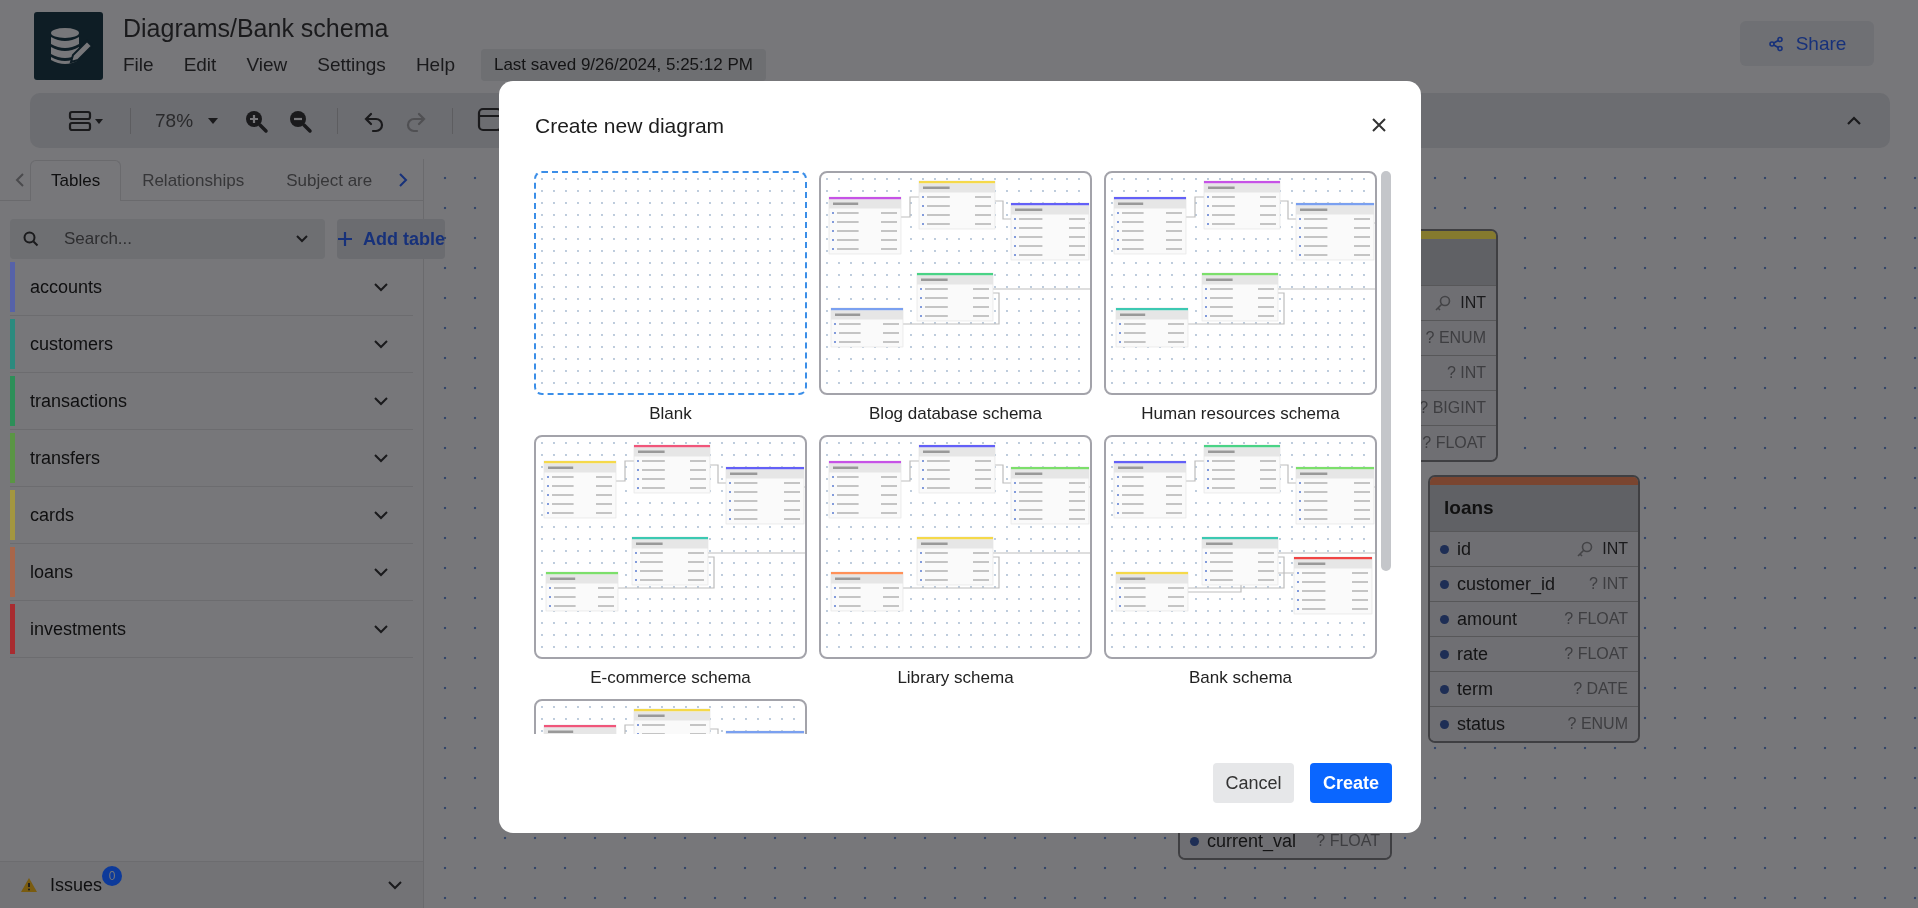 Image resolution: width=1918 pixels, height=908 pixels. Describe the element at coordinates (623, 65) in the screenshot. I see `last-saved-label: Last saved 9/26/2024, 5:25:12 PM` at that location.